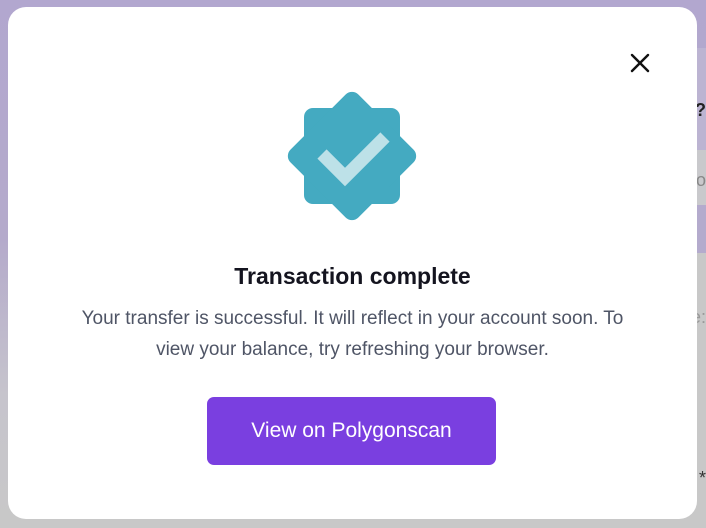  I want to click on bg-text: o, so click(700, 180).